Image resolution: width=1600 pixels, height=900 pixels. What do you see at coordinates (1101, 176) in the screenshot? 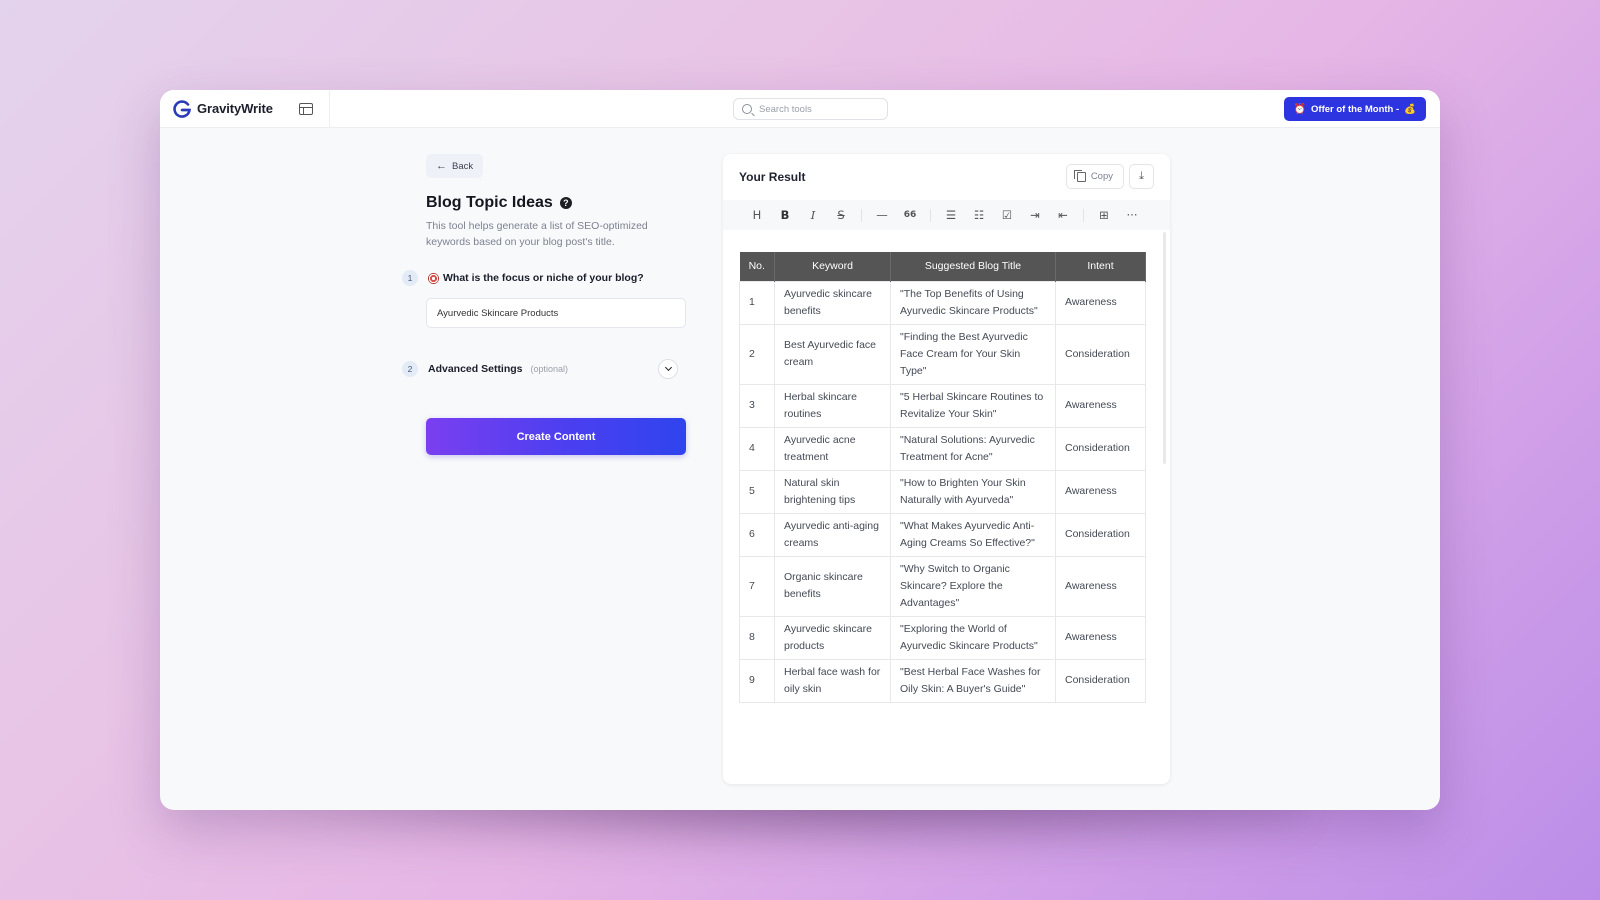
I see `copy-label: Copy` at bounding box center [1101, 176].